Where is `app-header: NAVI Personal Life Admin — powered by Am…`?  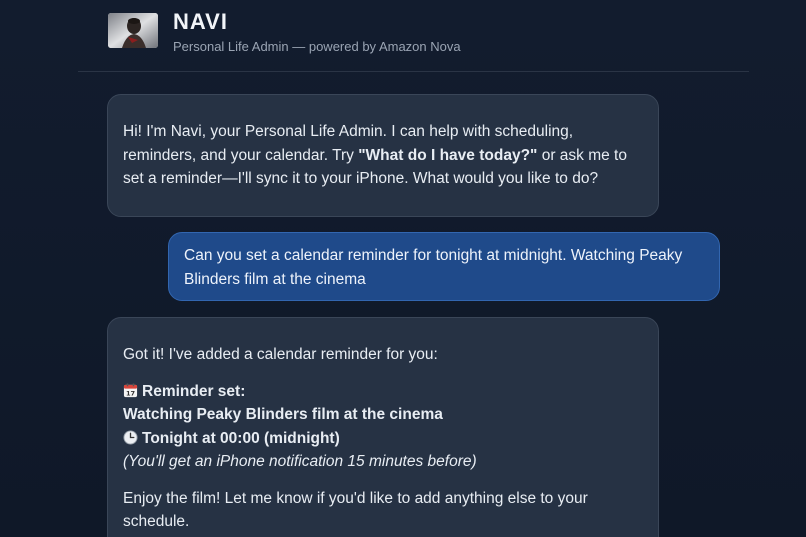 app-header: NAVI Personal Life Admin — powered by Am… is located at coordinates (413, 36).